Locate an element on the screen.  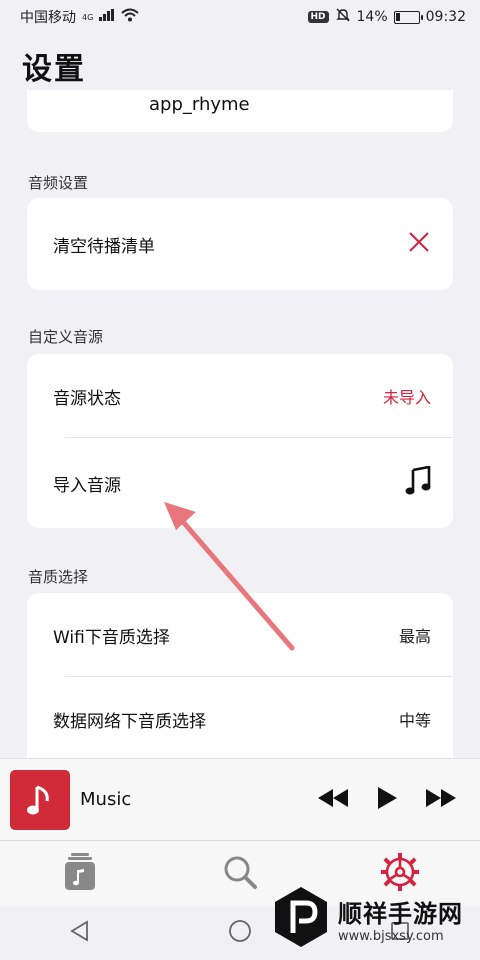
hd-badge: HD is located at coordinates (318, 17).